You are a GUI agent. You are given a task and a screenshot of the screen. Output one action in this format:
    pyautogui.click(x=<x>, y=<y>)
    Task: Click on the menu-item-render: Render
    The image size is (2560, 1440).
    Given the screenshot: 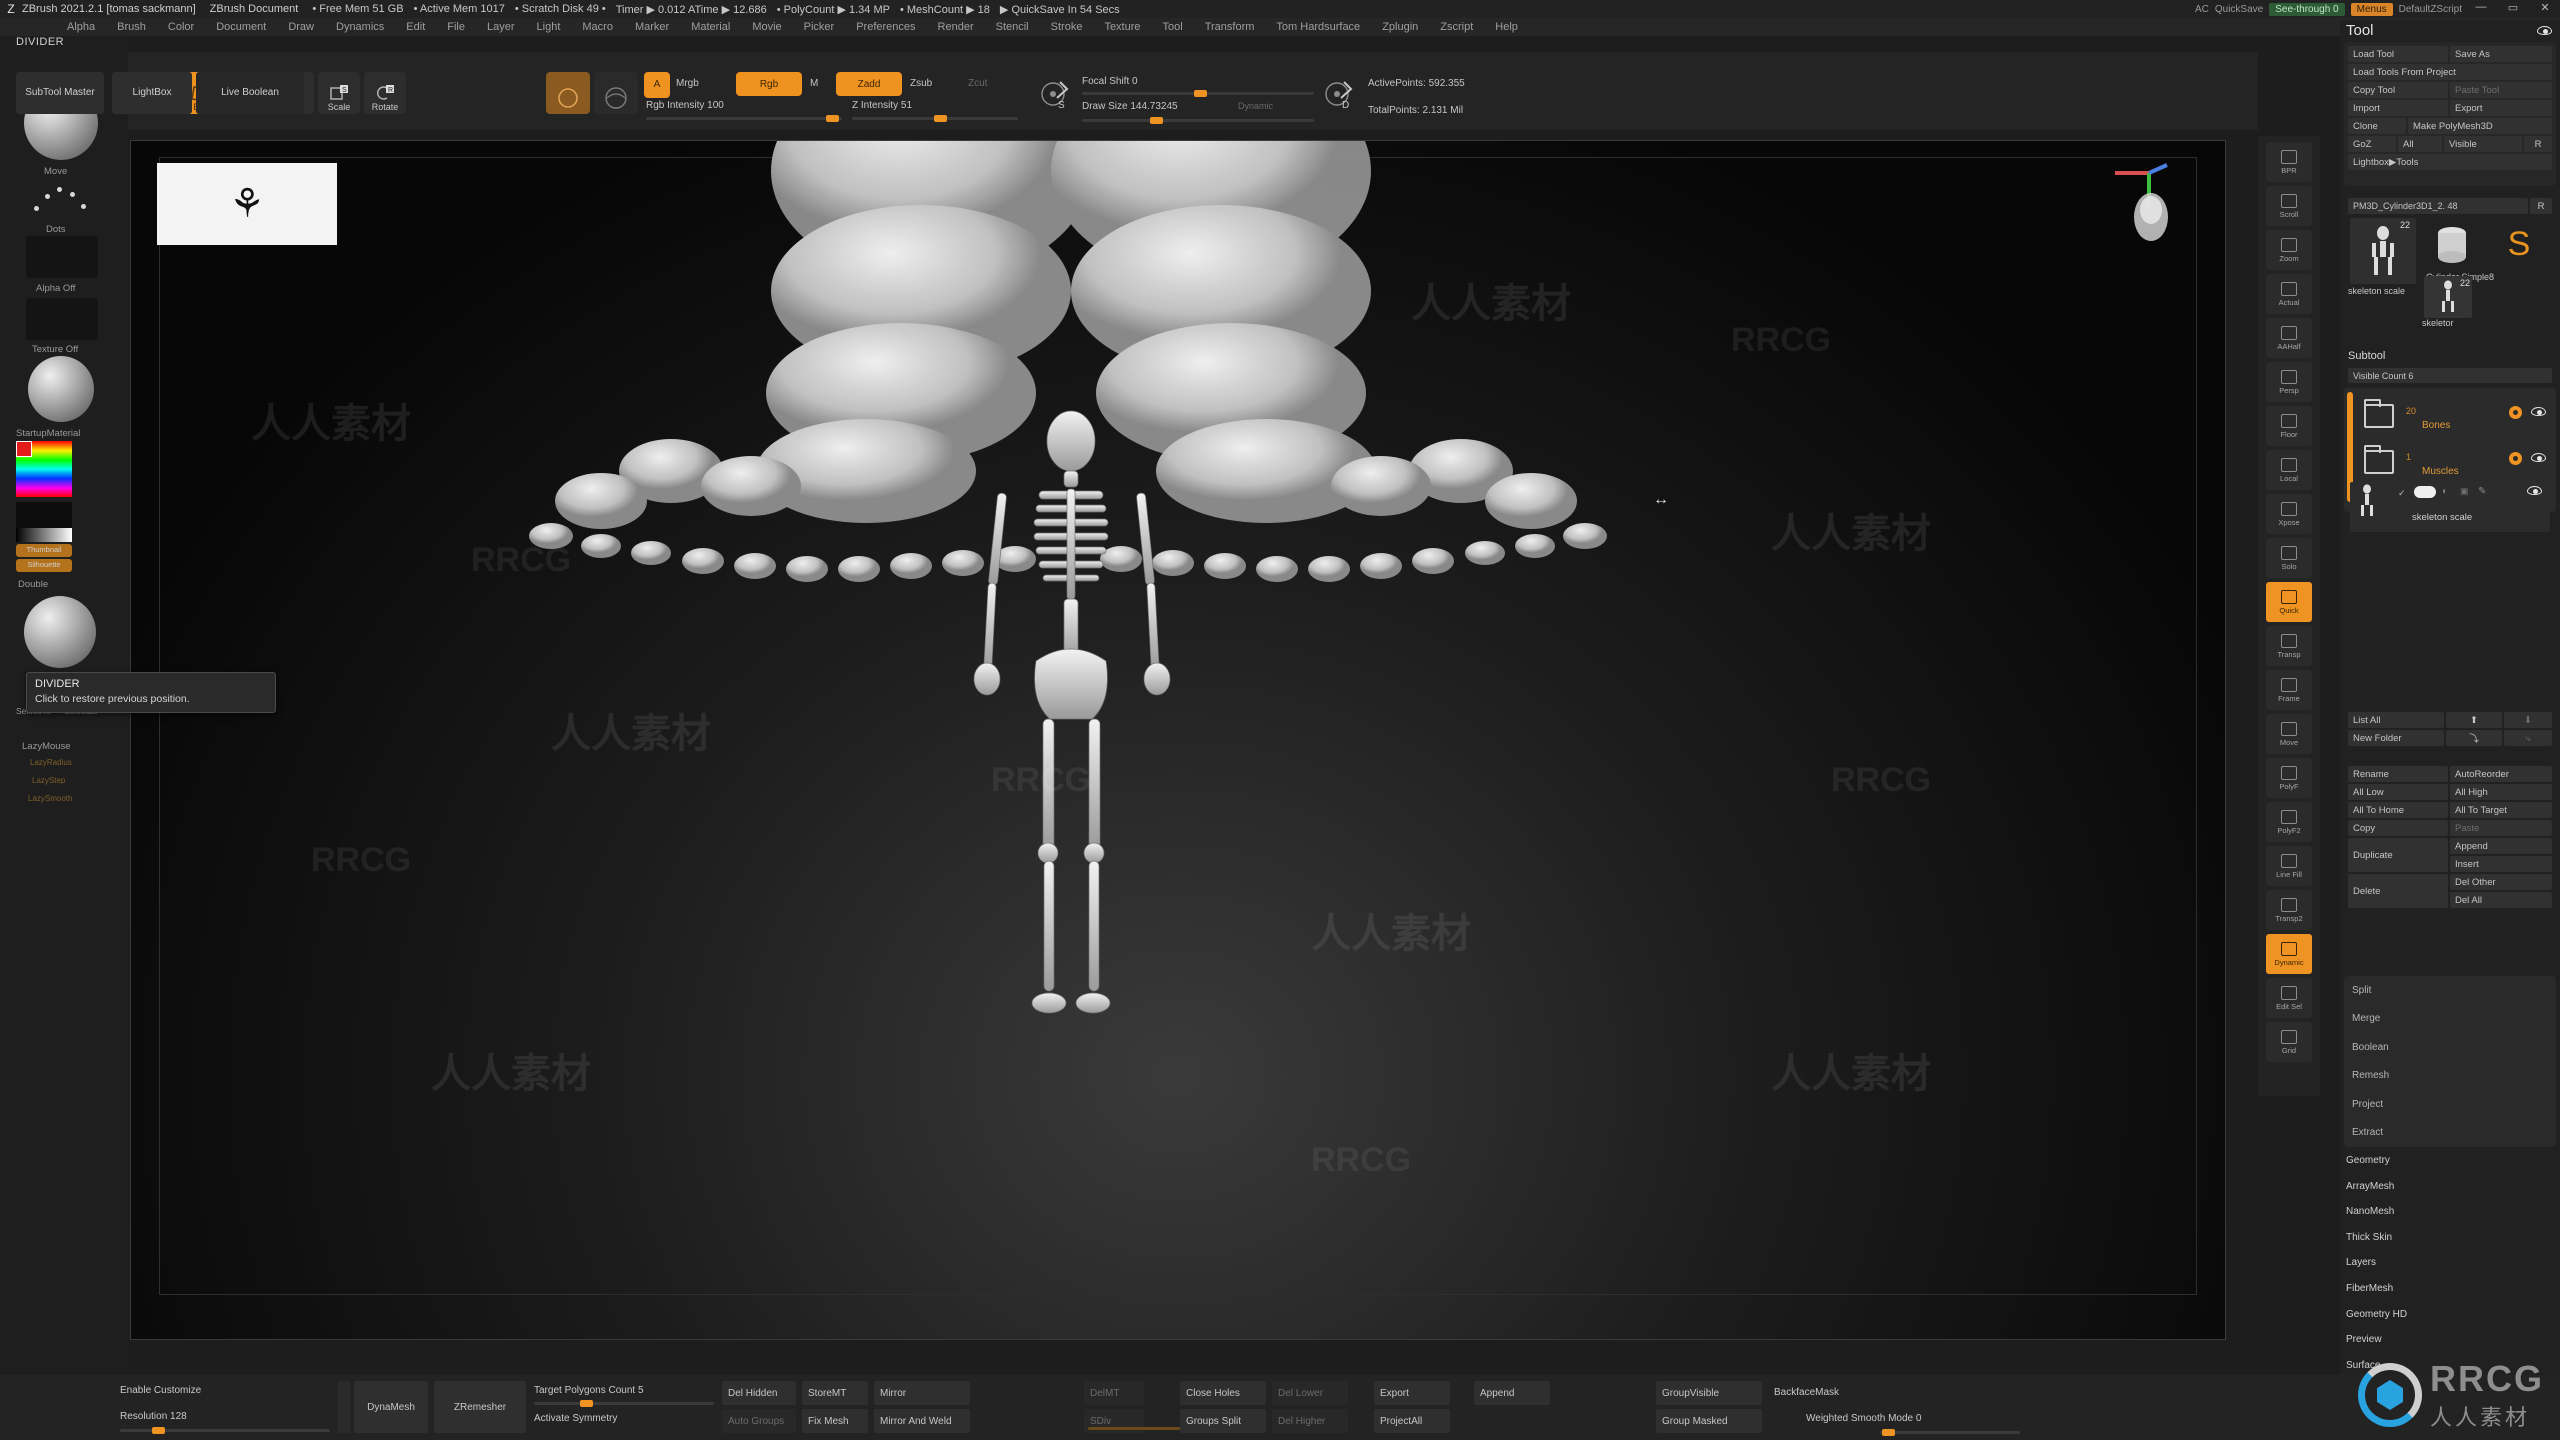 What is the action you would take?
    pyautogui.click(x=956, y=27)
    